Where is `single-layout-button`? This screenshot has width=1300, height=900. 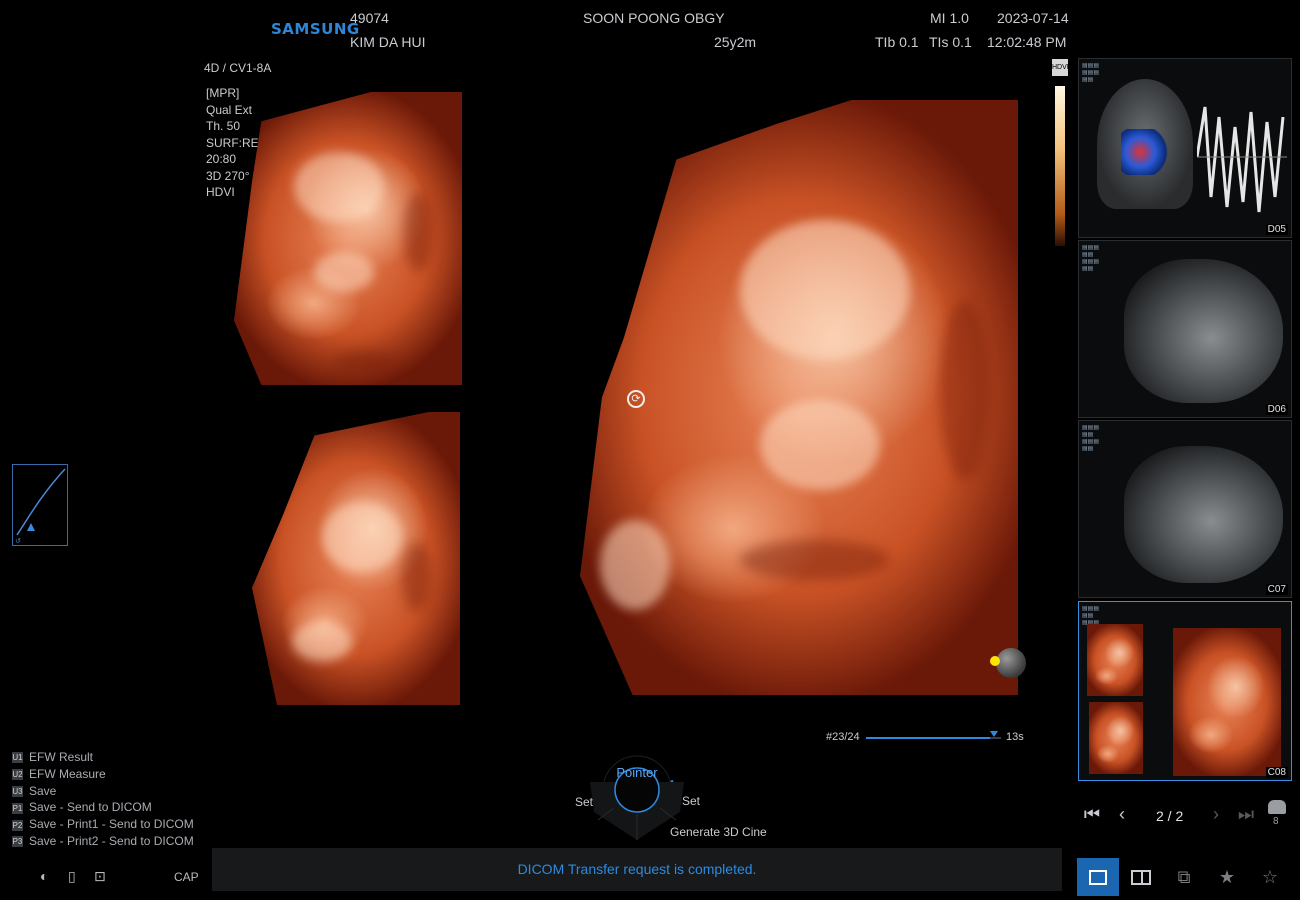
single-layout-button is located at coordinates (1098, 877).